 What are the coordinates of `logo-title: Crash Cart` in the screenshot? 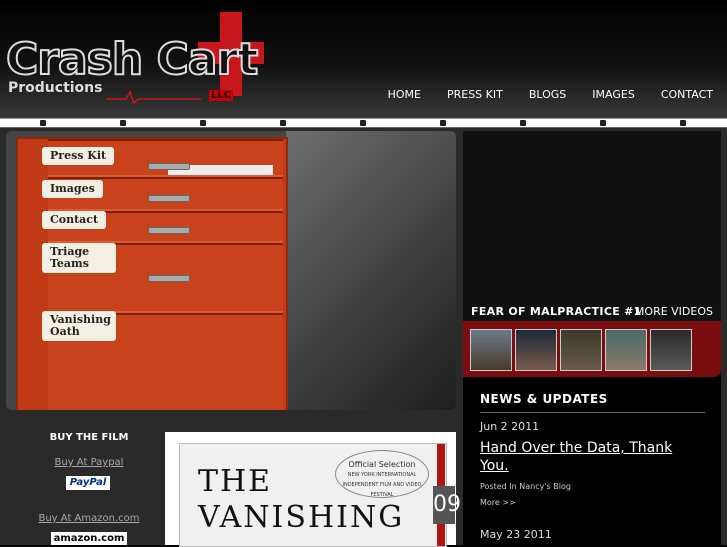 It's located at (132, 59).